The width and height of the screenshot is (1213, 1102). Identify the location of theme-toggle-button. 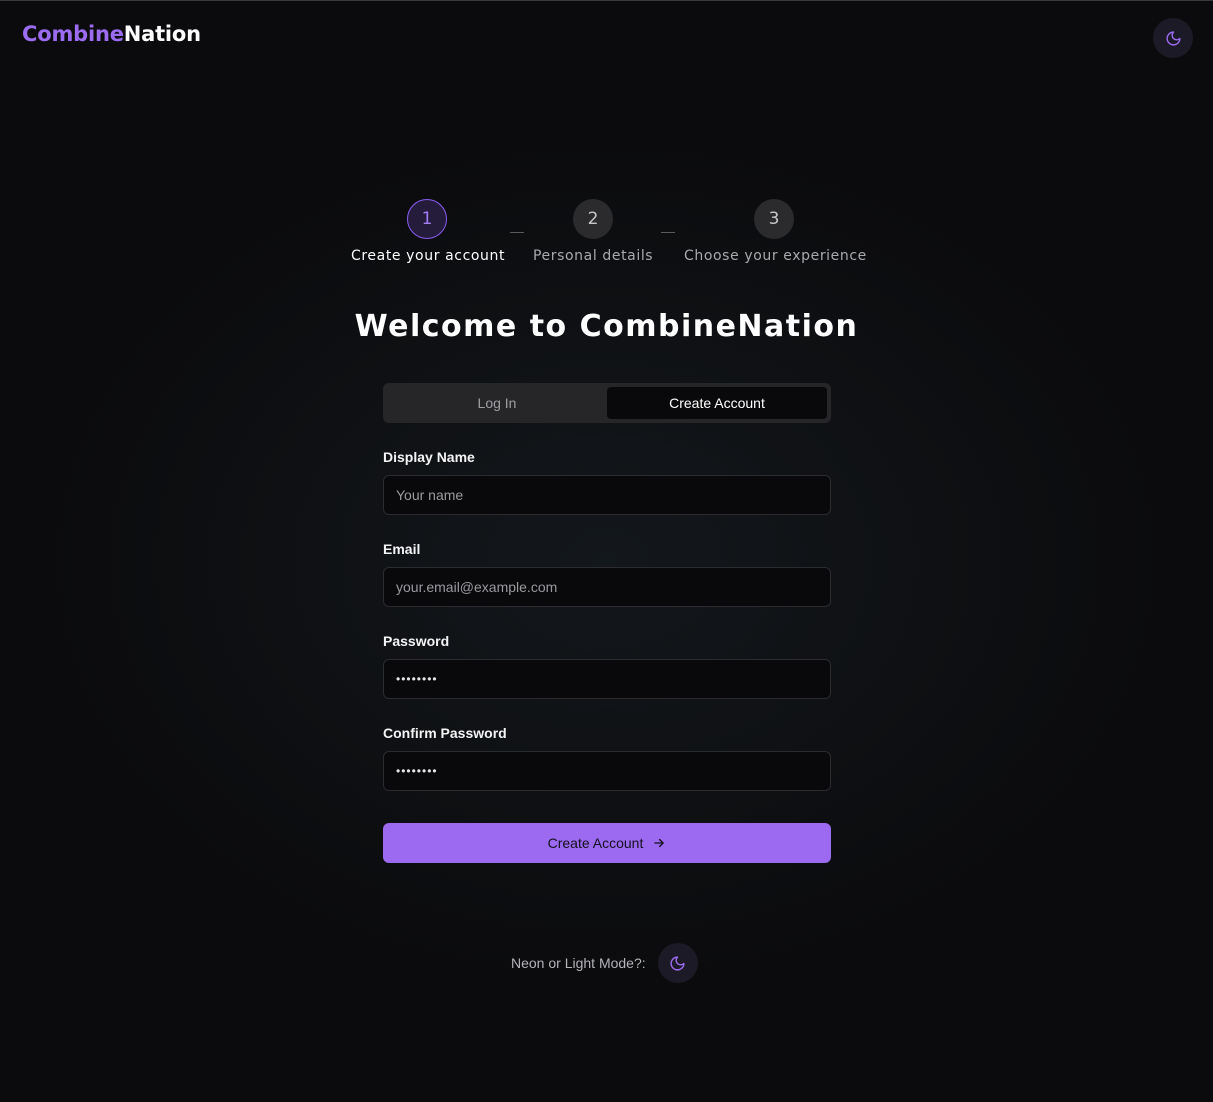
(1173, 38).